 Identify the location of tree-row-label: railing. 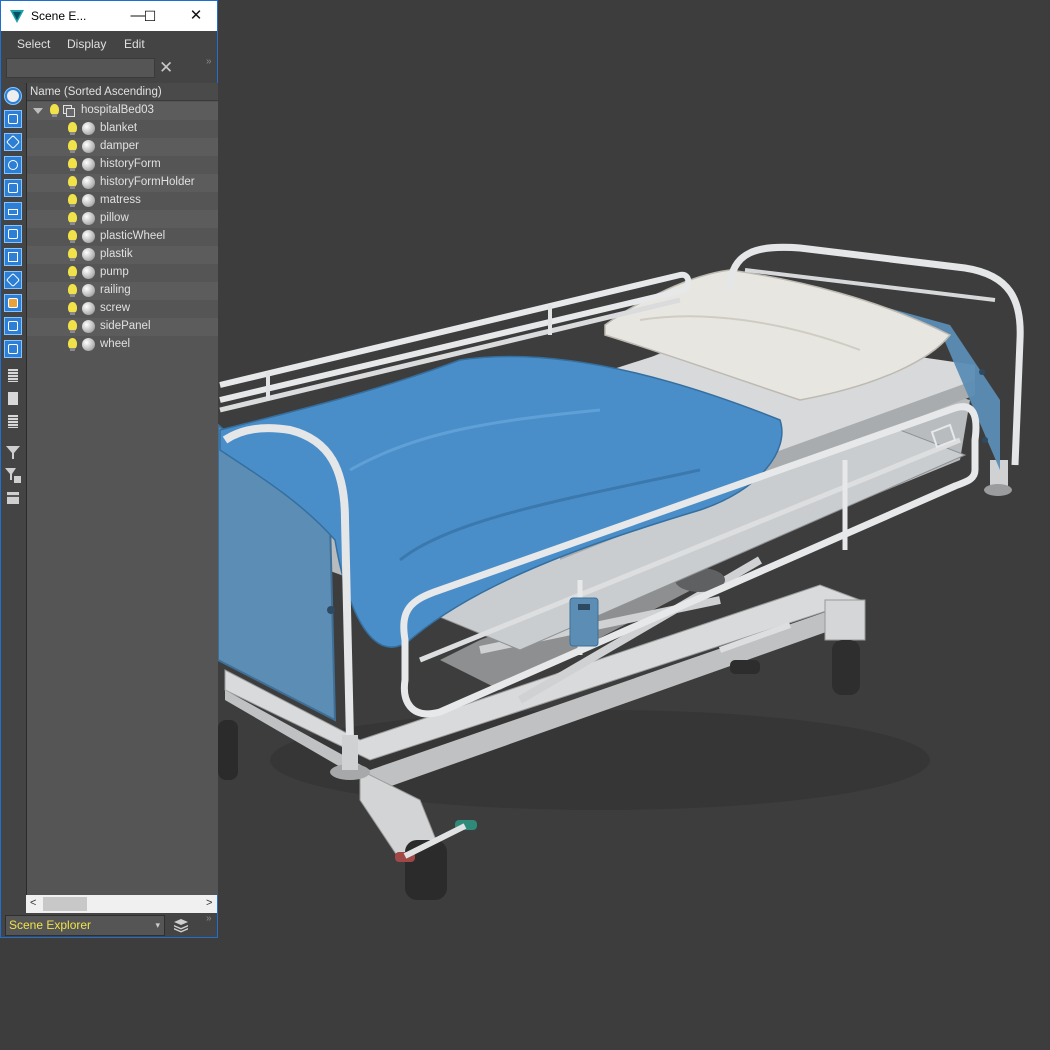
(115, 290).